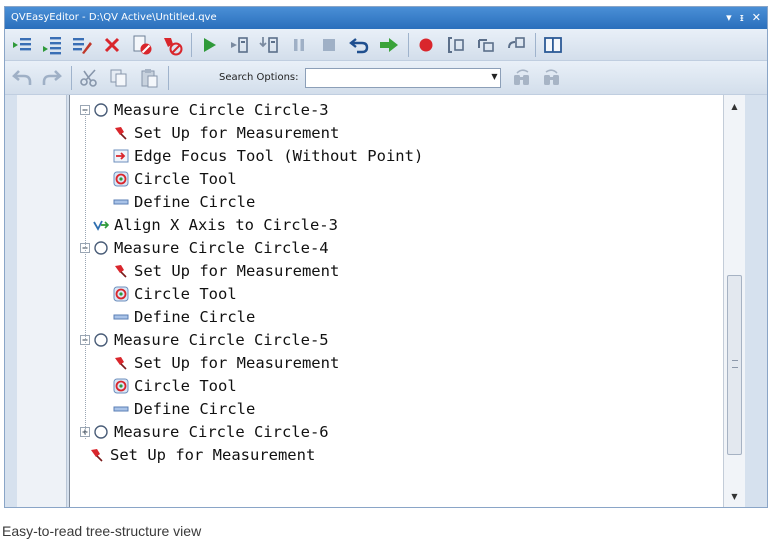 The height and width of the screenshot is (546, 770). What do you see at coordinates (494, 76) in the screenshot?
I see `chevron-down-icon: ▼` at bounding box center [494, 76].